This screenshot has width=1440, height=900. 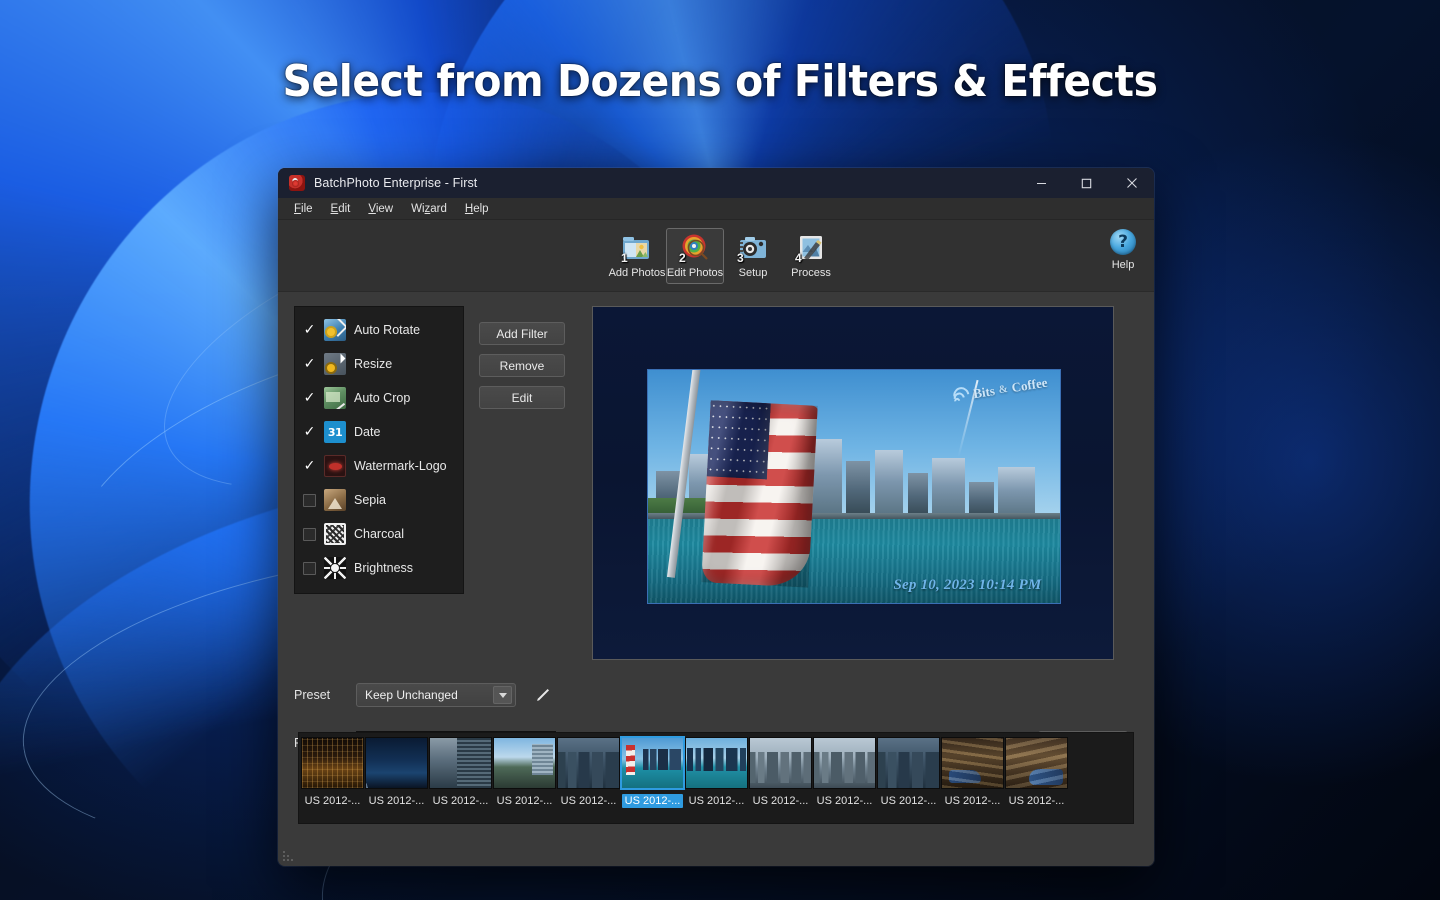 I want to click on filter-row-resize: Resize, so click(x=379, y=364).